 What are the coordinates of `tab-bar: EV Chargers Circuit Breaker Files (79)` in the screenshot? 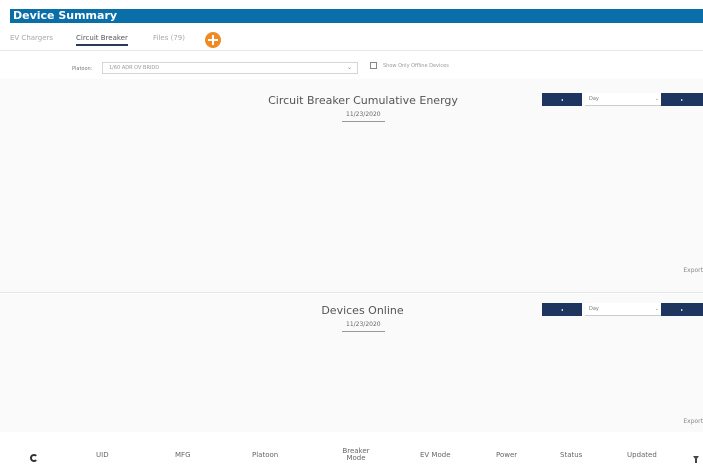 It's located at (351, 40).